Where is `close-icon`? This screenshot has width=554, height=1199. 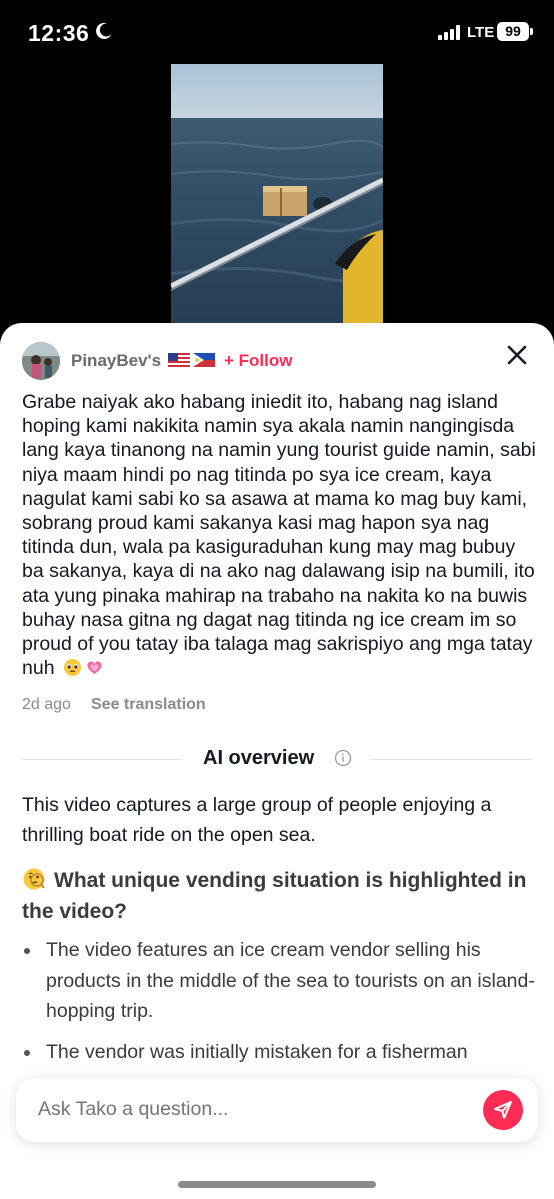 close-icon is located at coordinates (517, 355).